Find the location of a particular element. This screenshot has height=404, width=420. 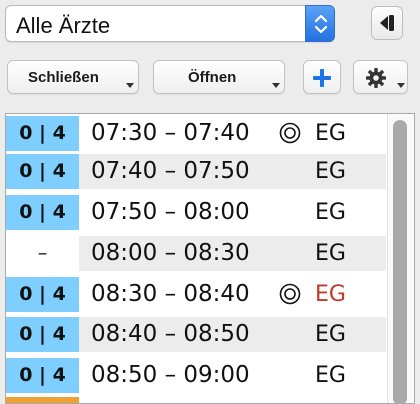

scrollbar-thumb is located at coordinates (400, 261).